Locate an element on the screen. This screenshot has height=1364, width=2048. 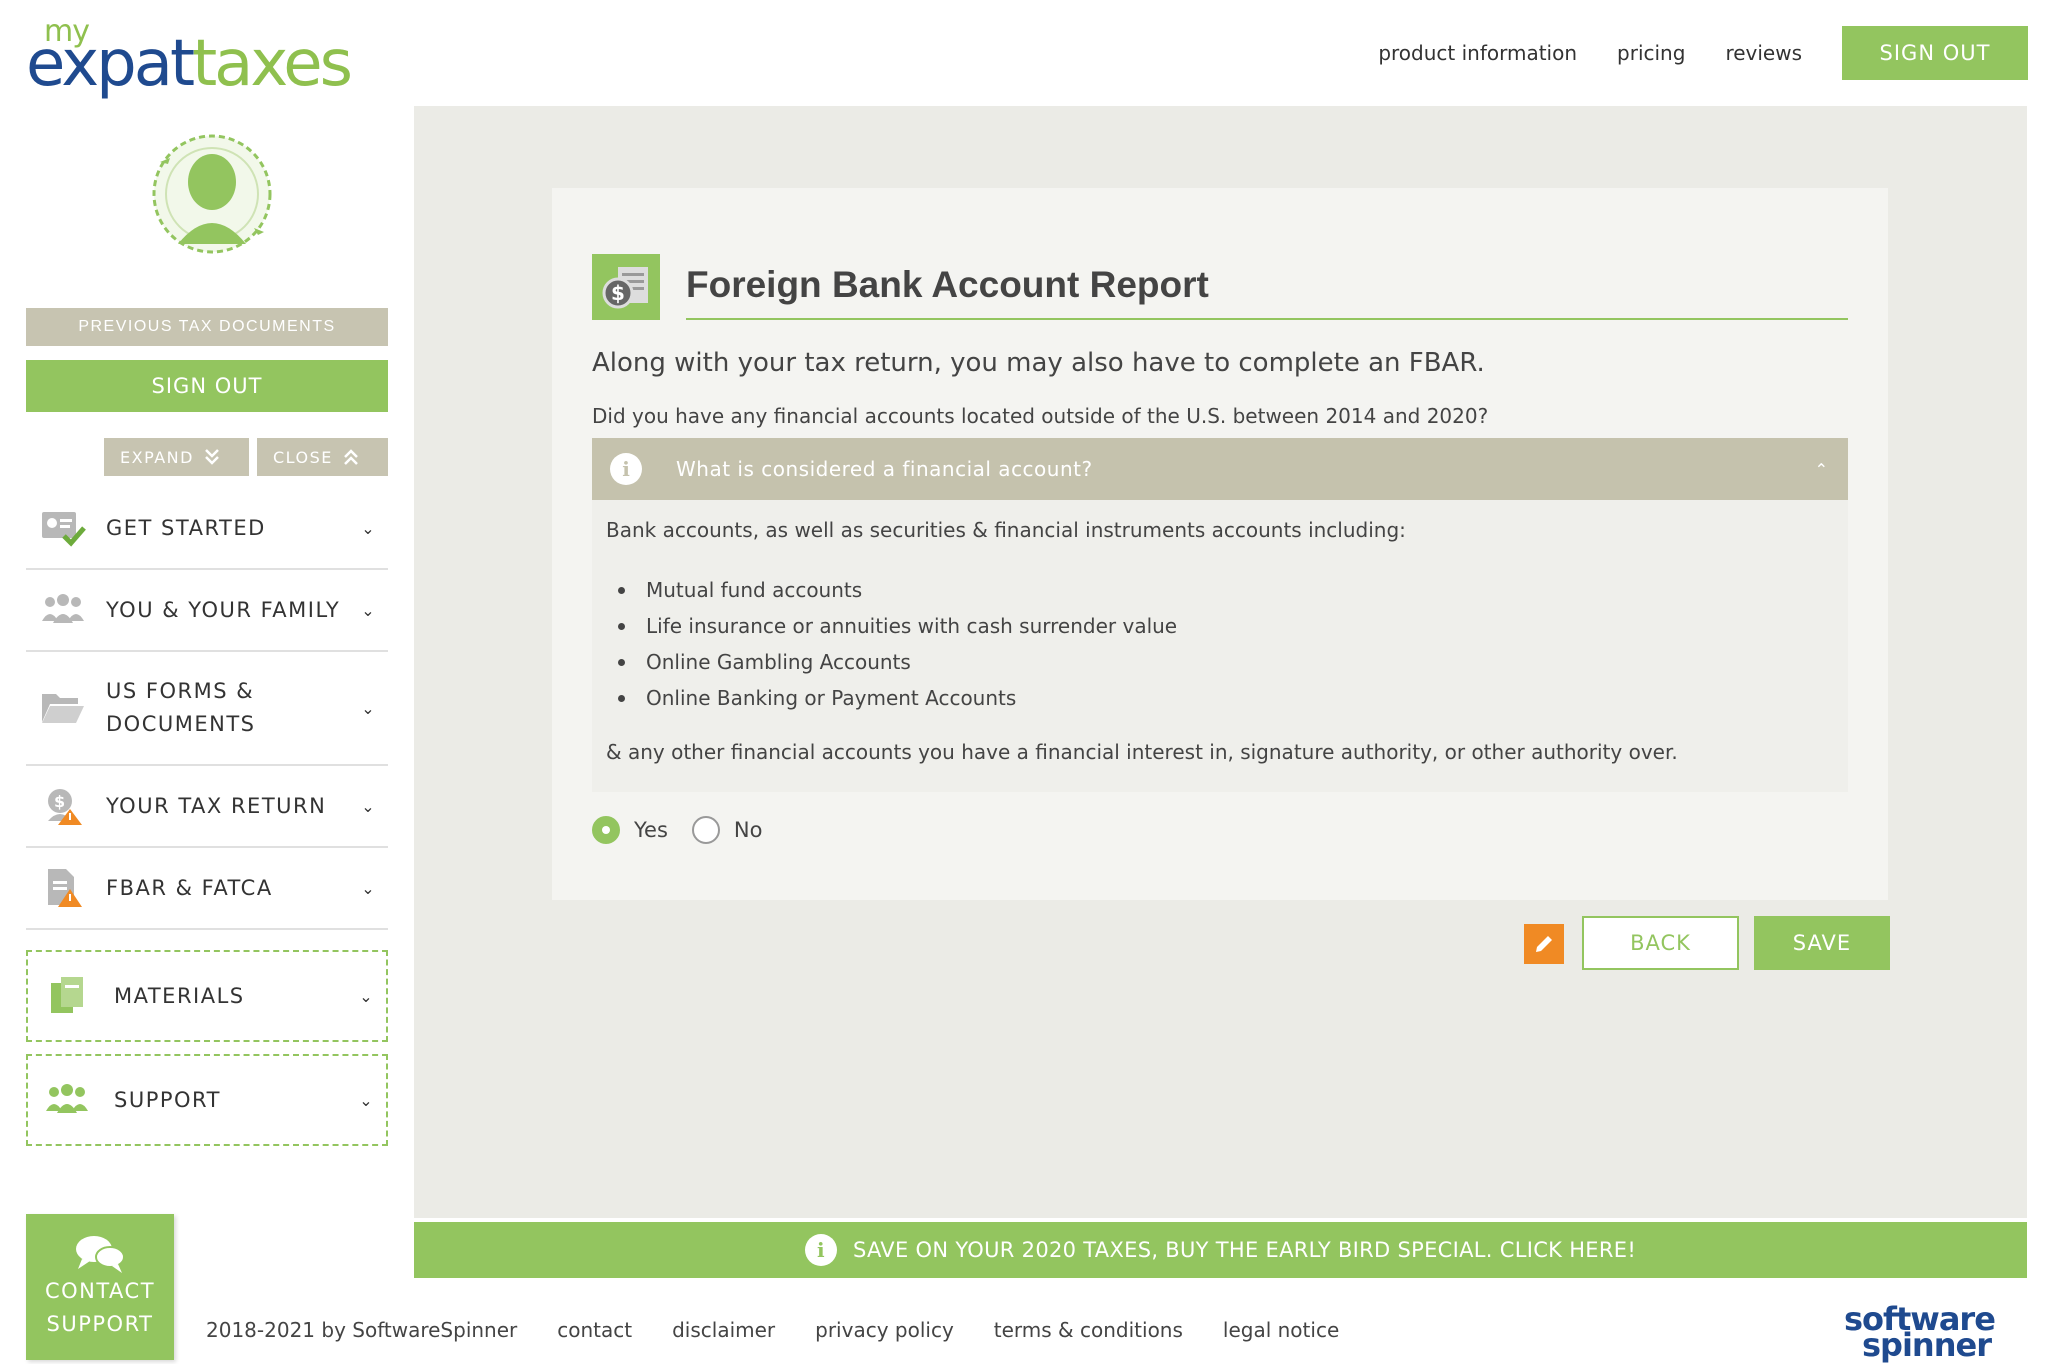
folder-open-icon is located at coordinates (63, 708).